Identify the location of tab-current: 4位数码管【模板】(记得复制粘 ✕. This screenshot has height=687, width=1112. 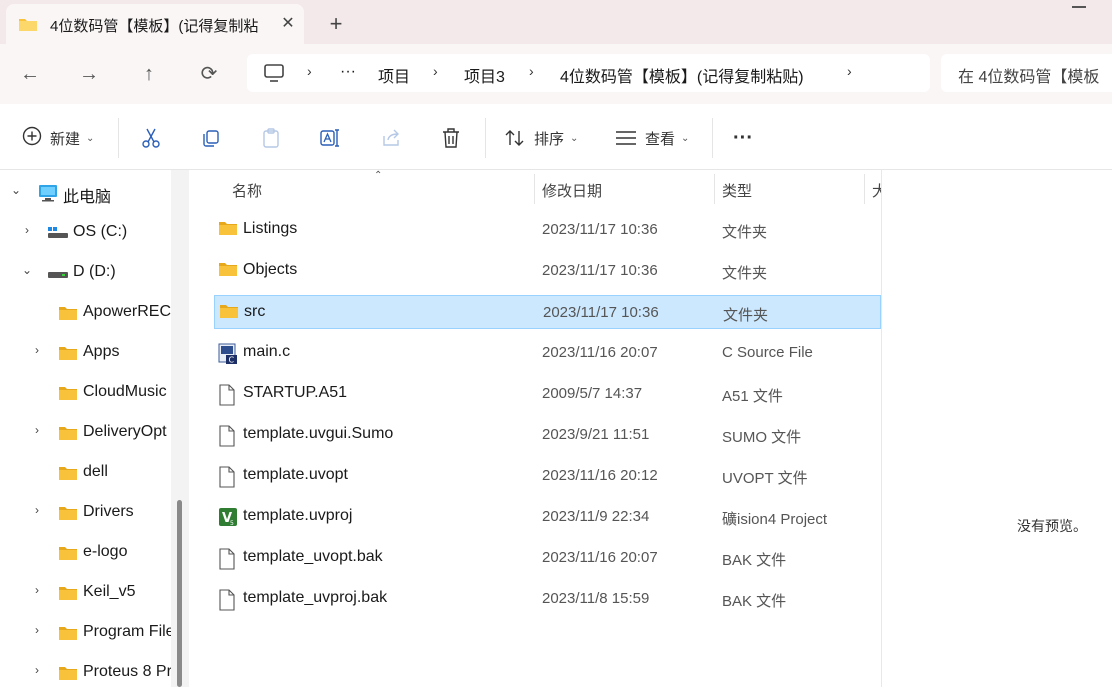
(155, 24).